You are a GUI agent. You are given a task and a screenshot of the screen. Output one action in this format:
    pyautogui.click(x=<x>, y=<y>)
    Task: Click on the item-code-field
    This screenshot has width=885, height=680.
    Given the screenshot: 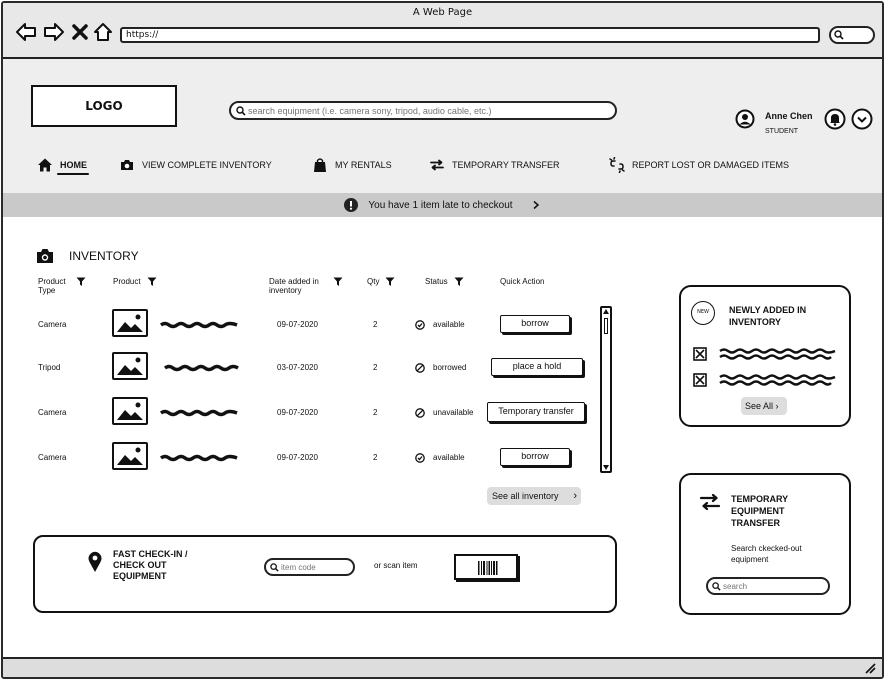 What is the action you would take?
    pyautogui.click(x=309, y=567)
    